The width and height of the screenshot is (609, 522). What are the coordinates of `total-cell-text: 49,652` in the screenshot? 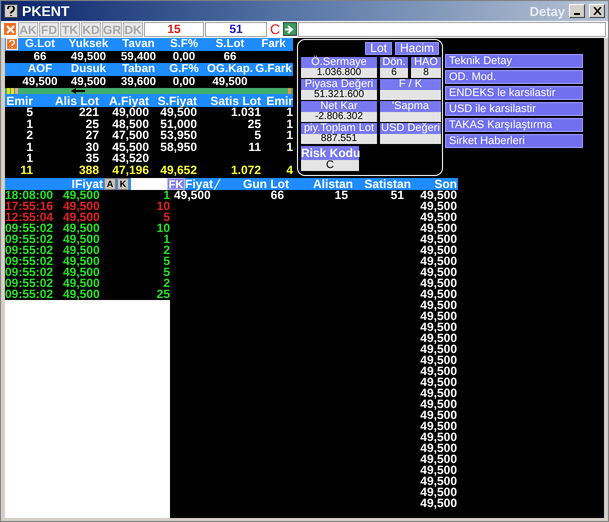 It's located at (178, 170).